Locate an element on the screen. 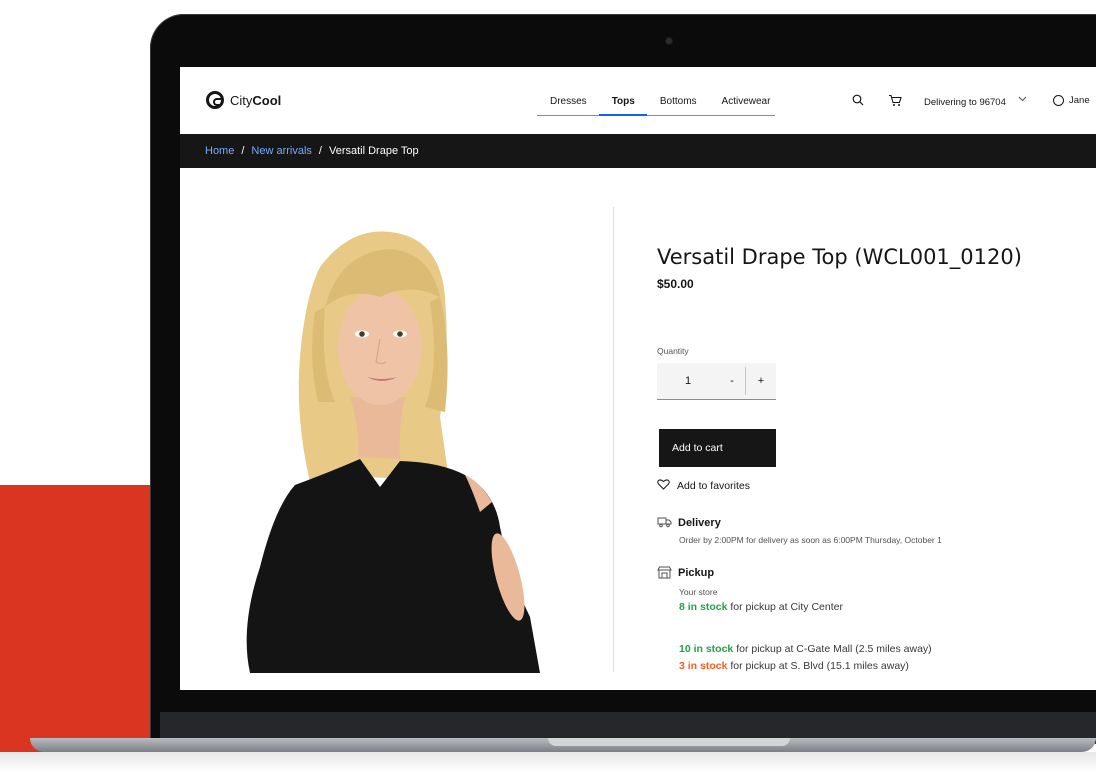  delivery-location: Delivering to 96704 is located at coordinates (965, 102).